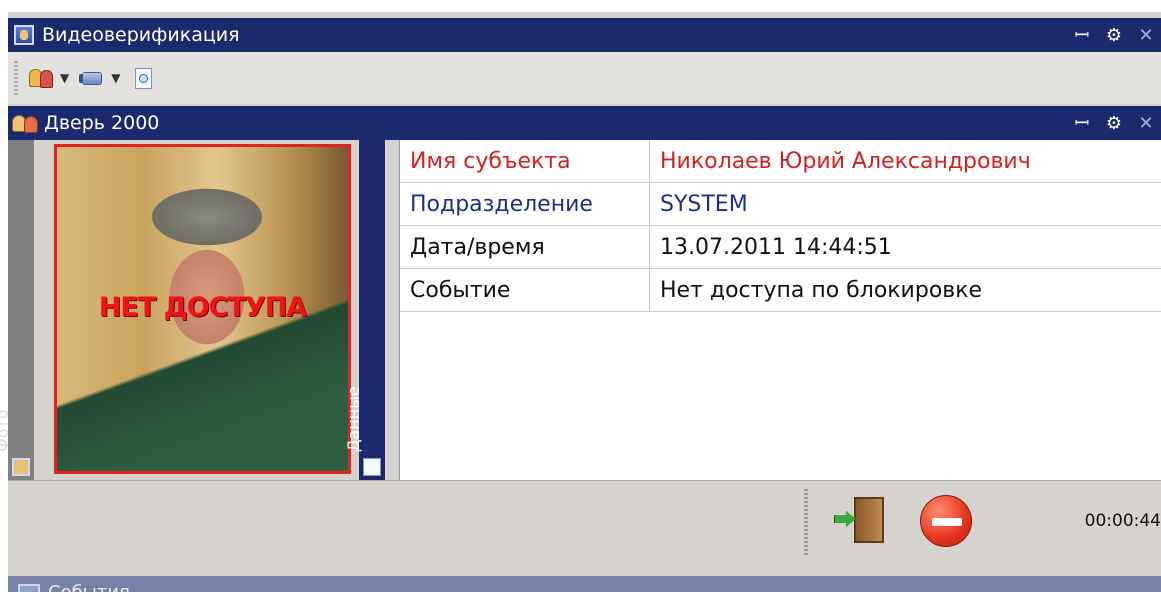  Describe the element at coordinates (102, 123) in the screenshot. I see `door-panel-title: Дверь 2000` at that location.